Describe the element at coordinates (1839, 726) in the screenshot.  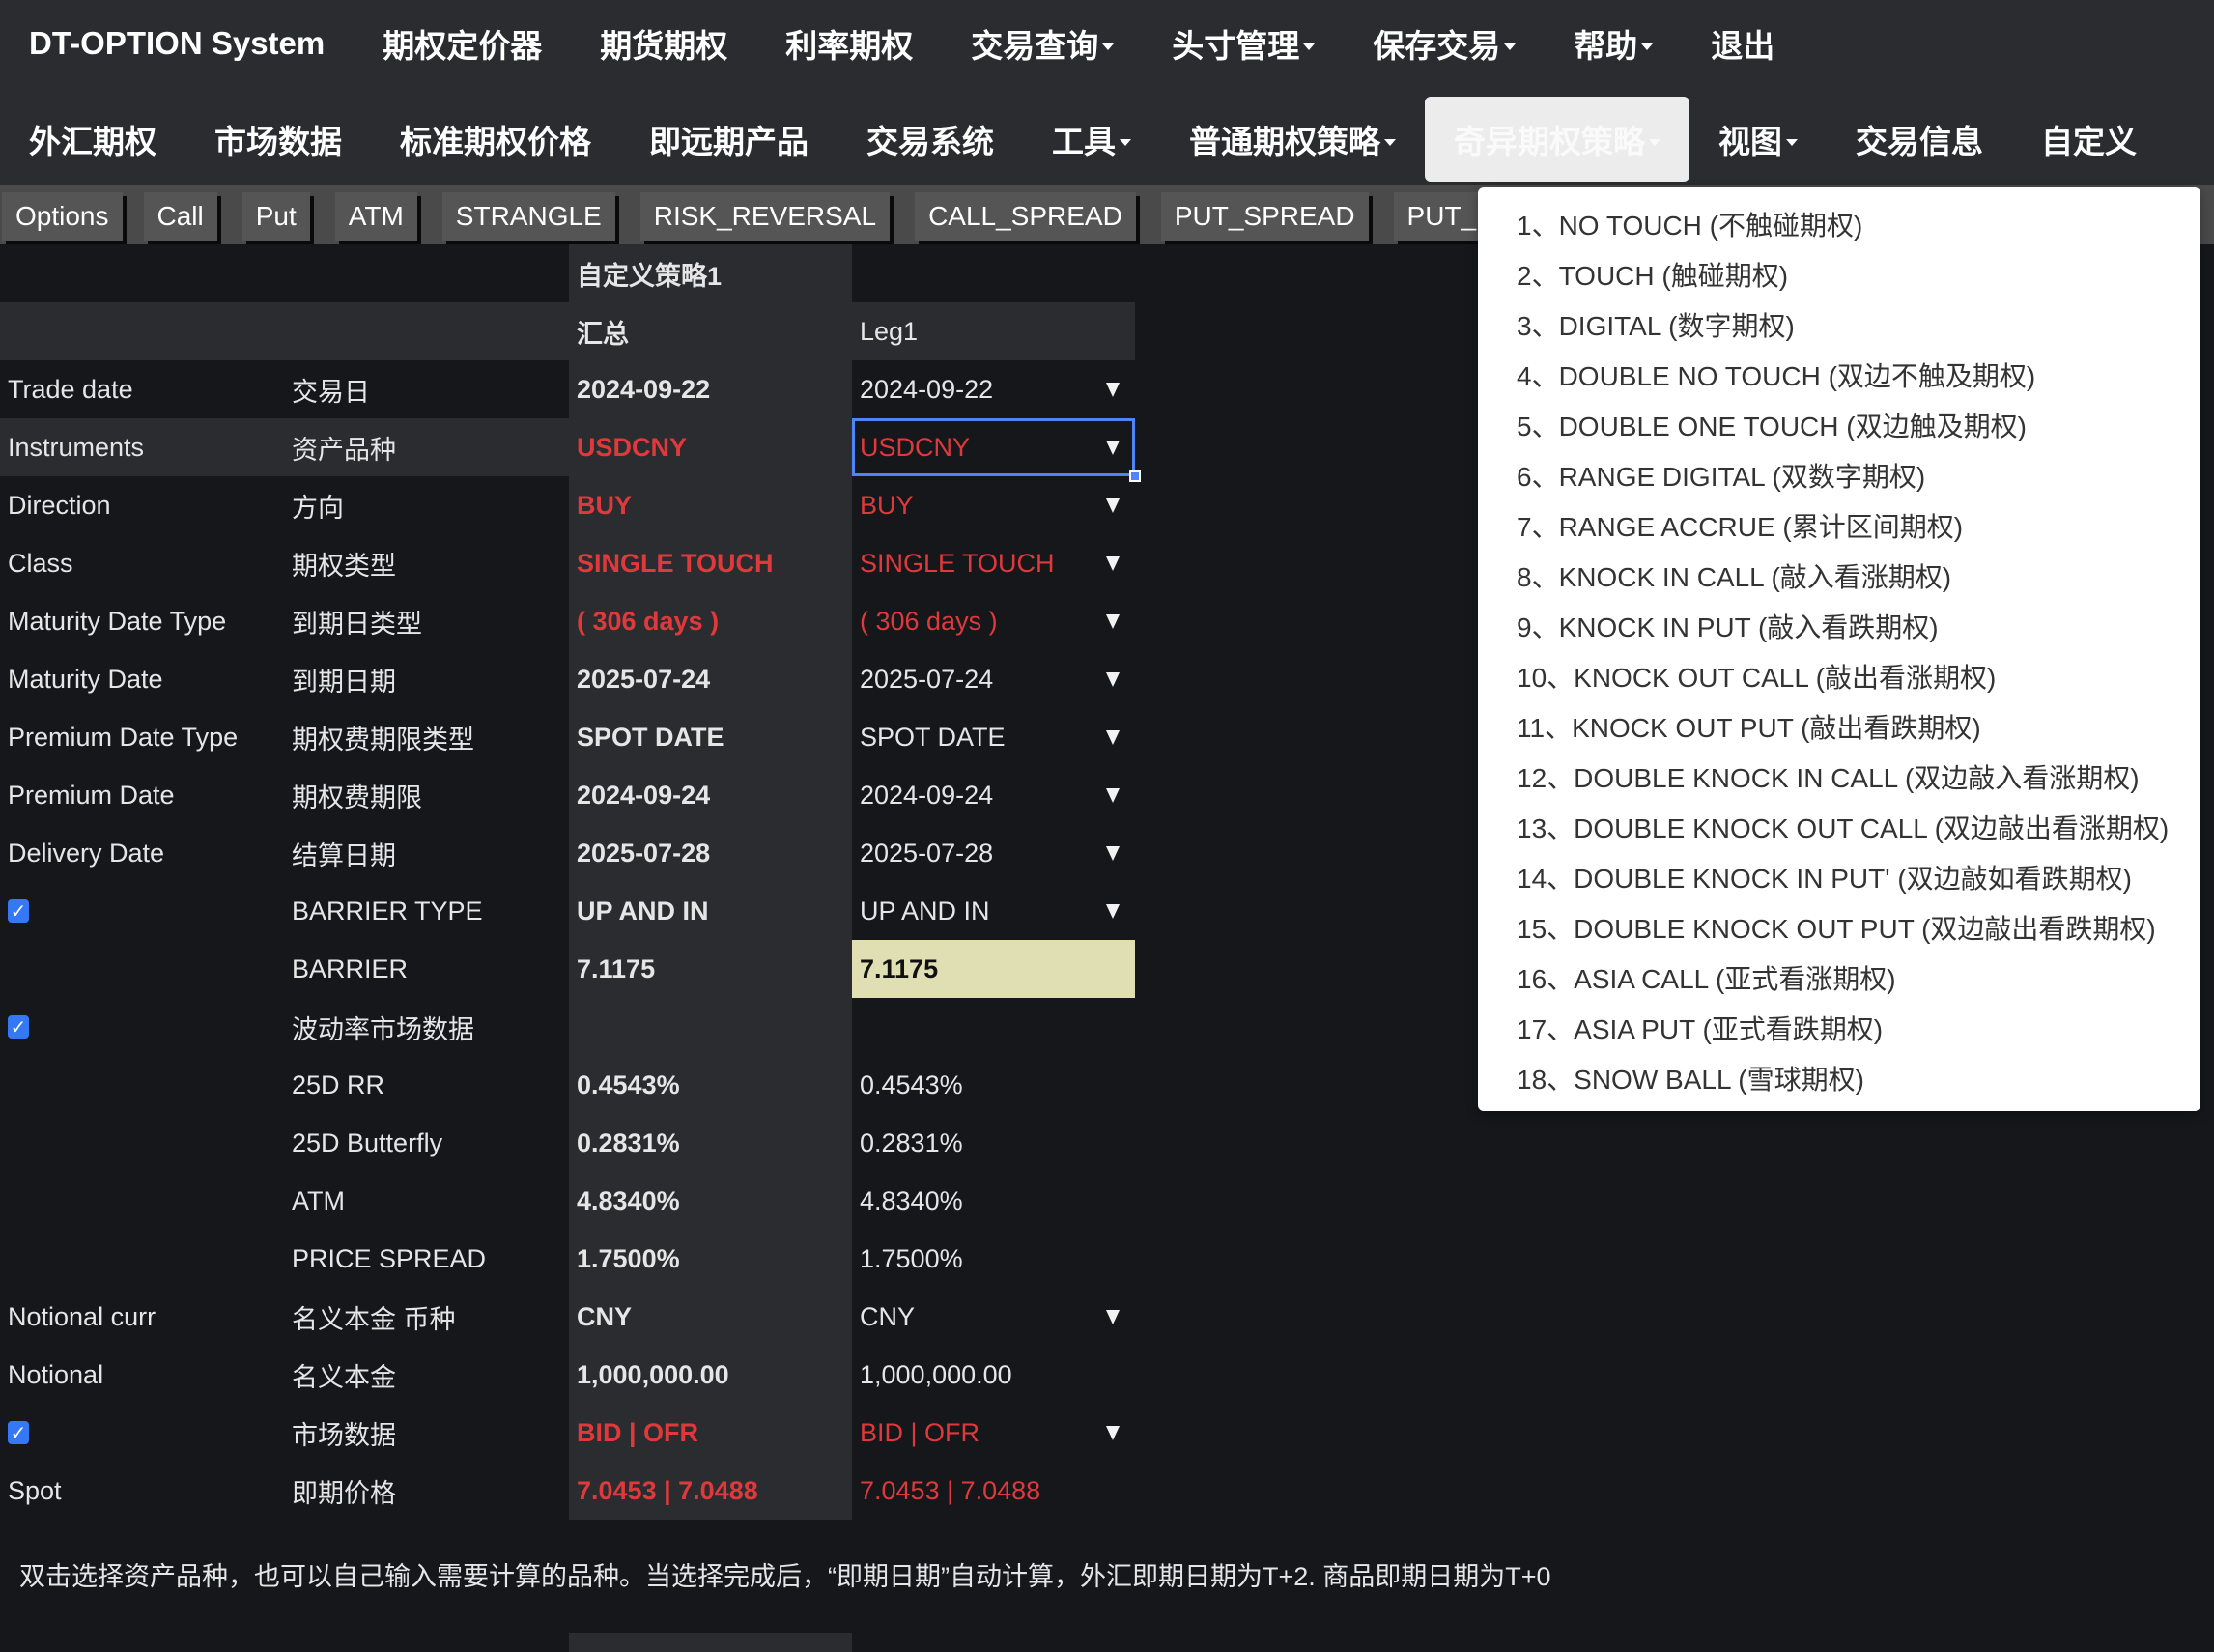
I see `menu-item: 11、KNOCK OUT PUT (敲出看跌期权)` at that location.